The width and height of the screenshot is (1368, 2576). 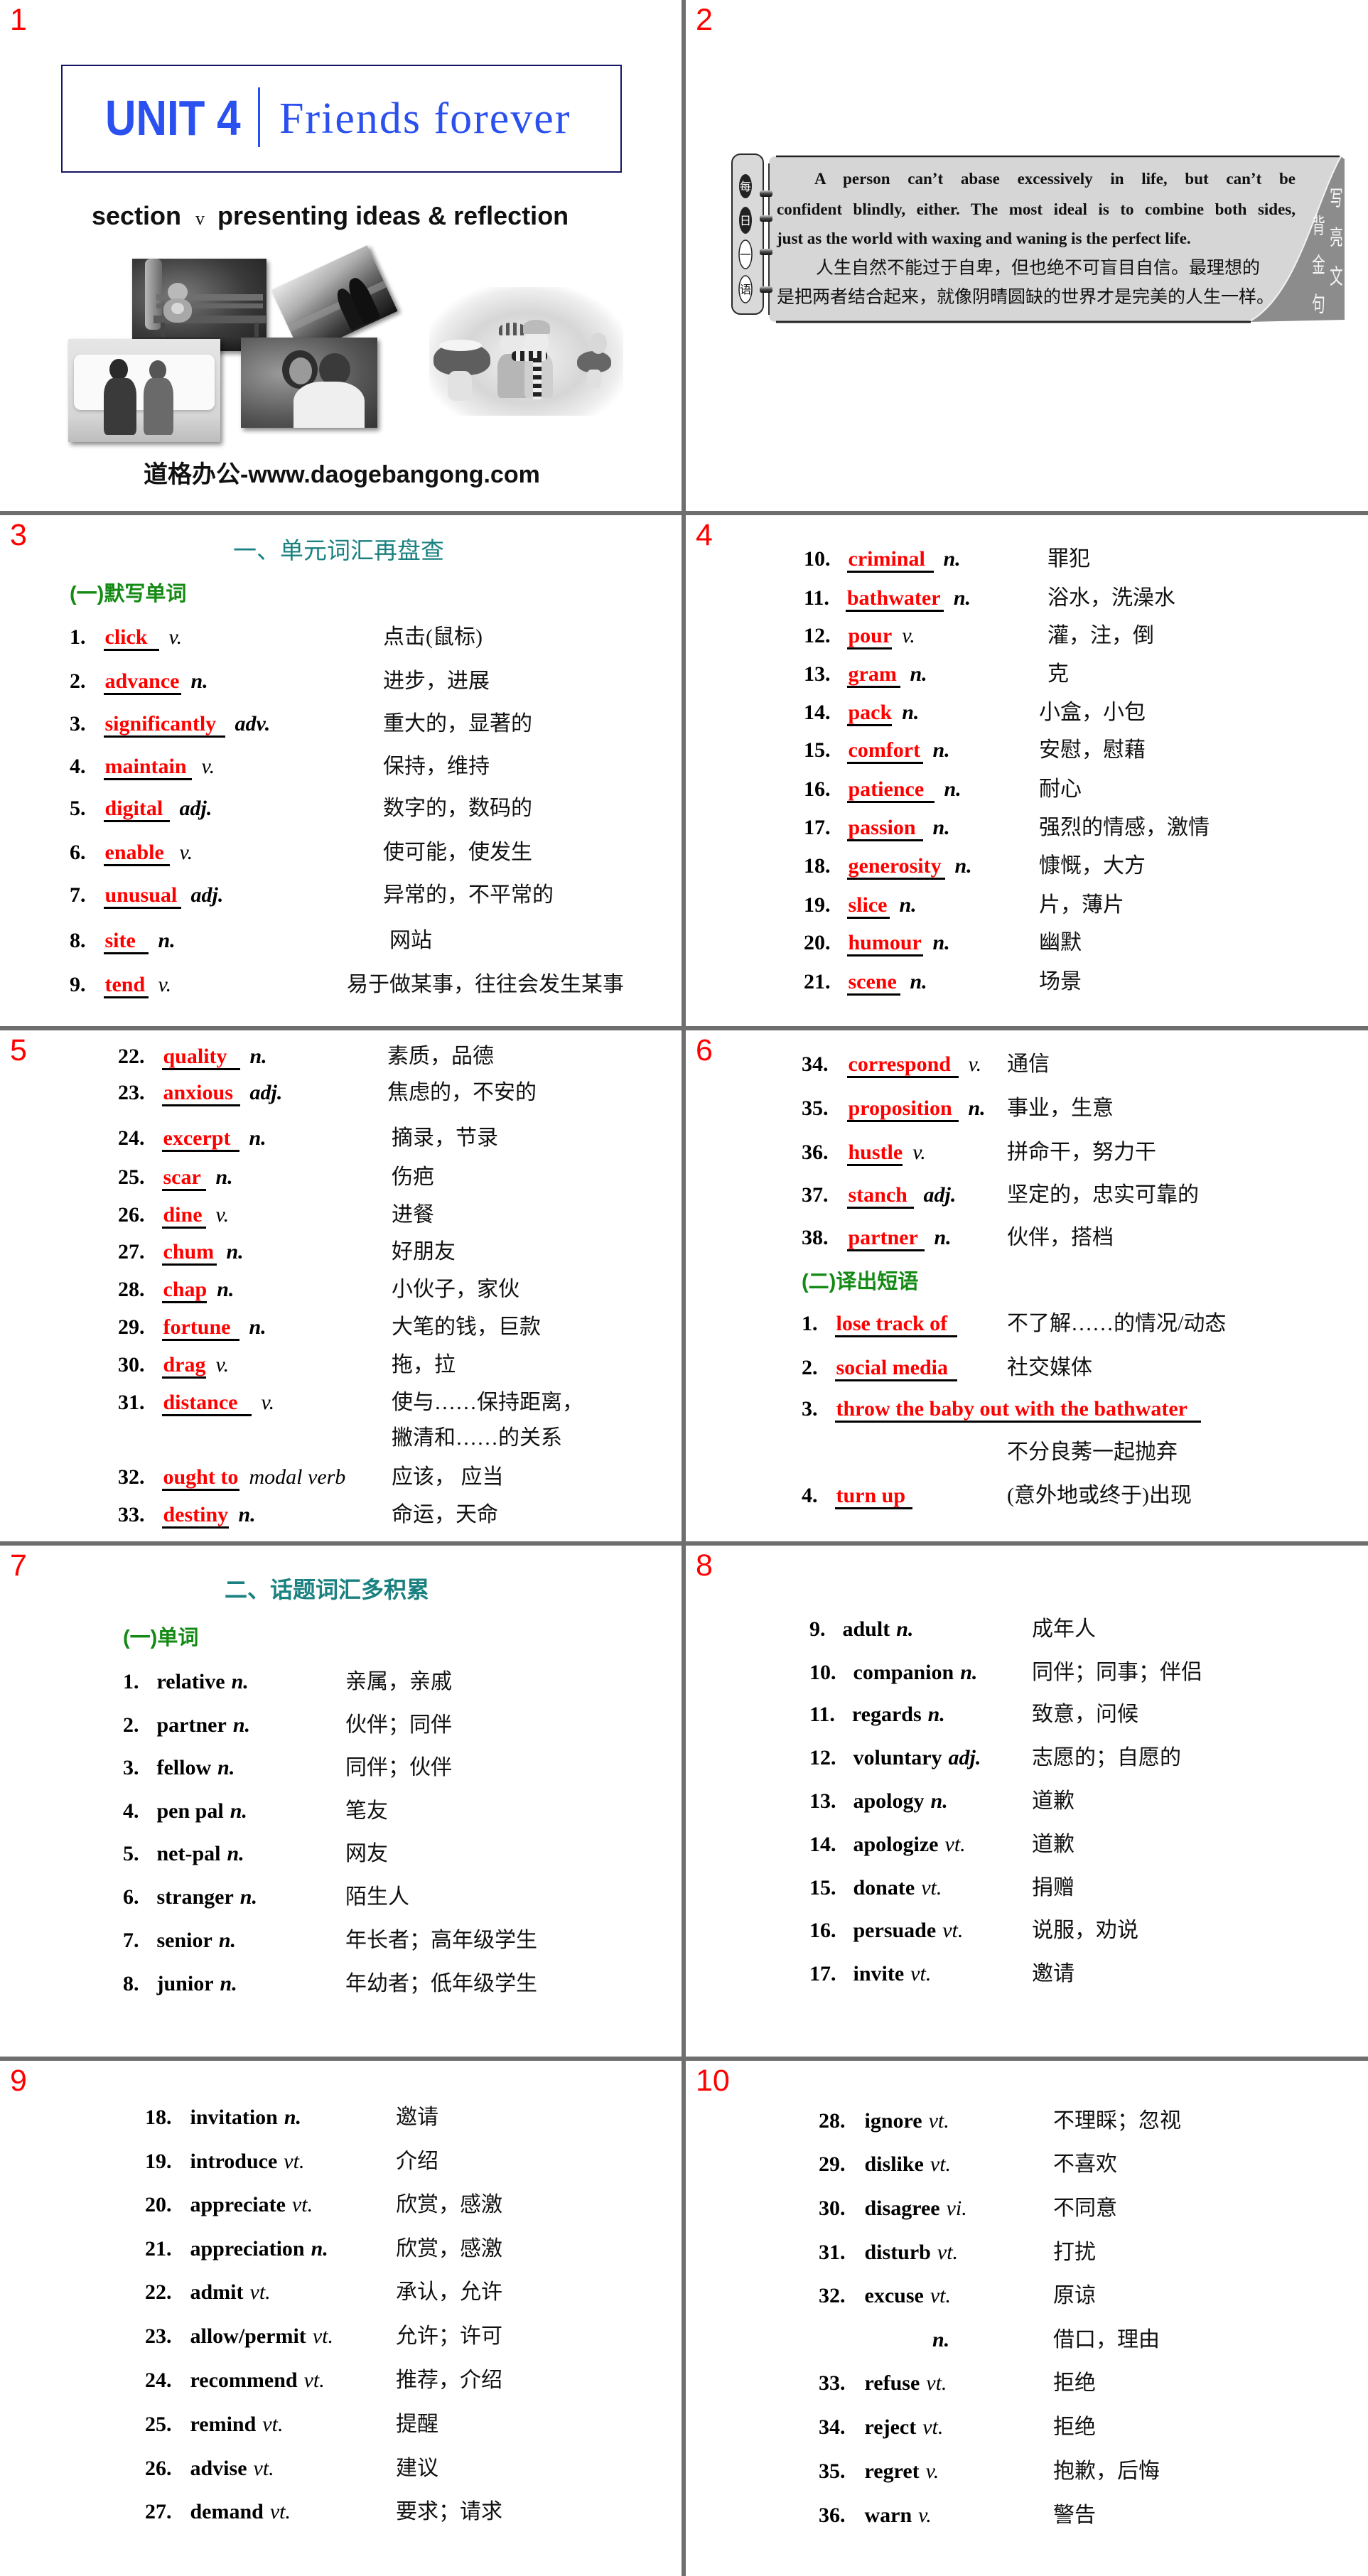 I want to click on meaning: 素质，品德, so click(x=441, y=1056).